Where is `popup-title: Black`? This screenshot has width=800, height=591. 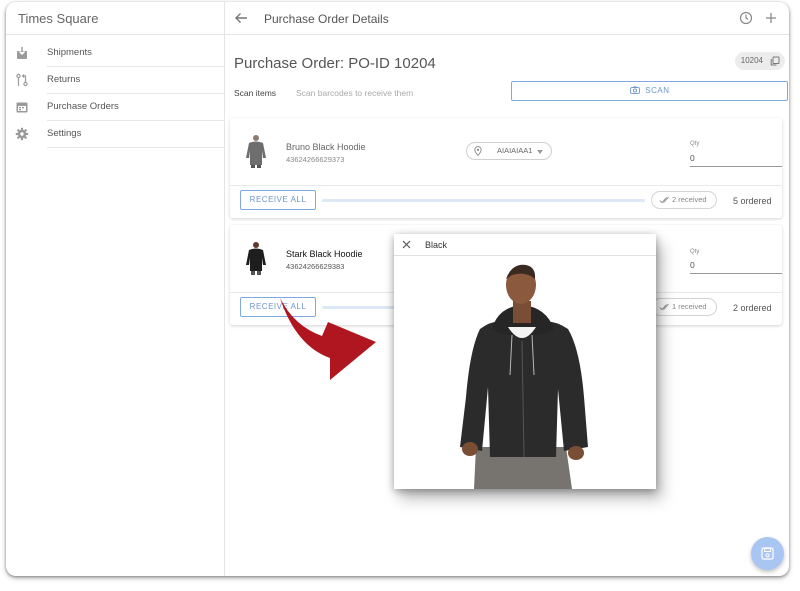
popup-title: Black is located at coordinates (436, 245).